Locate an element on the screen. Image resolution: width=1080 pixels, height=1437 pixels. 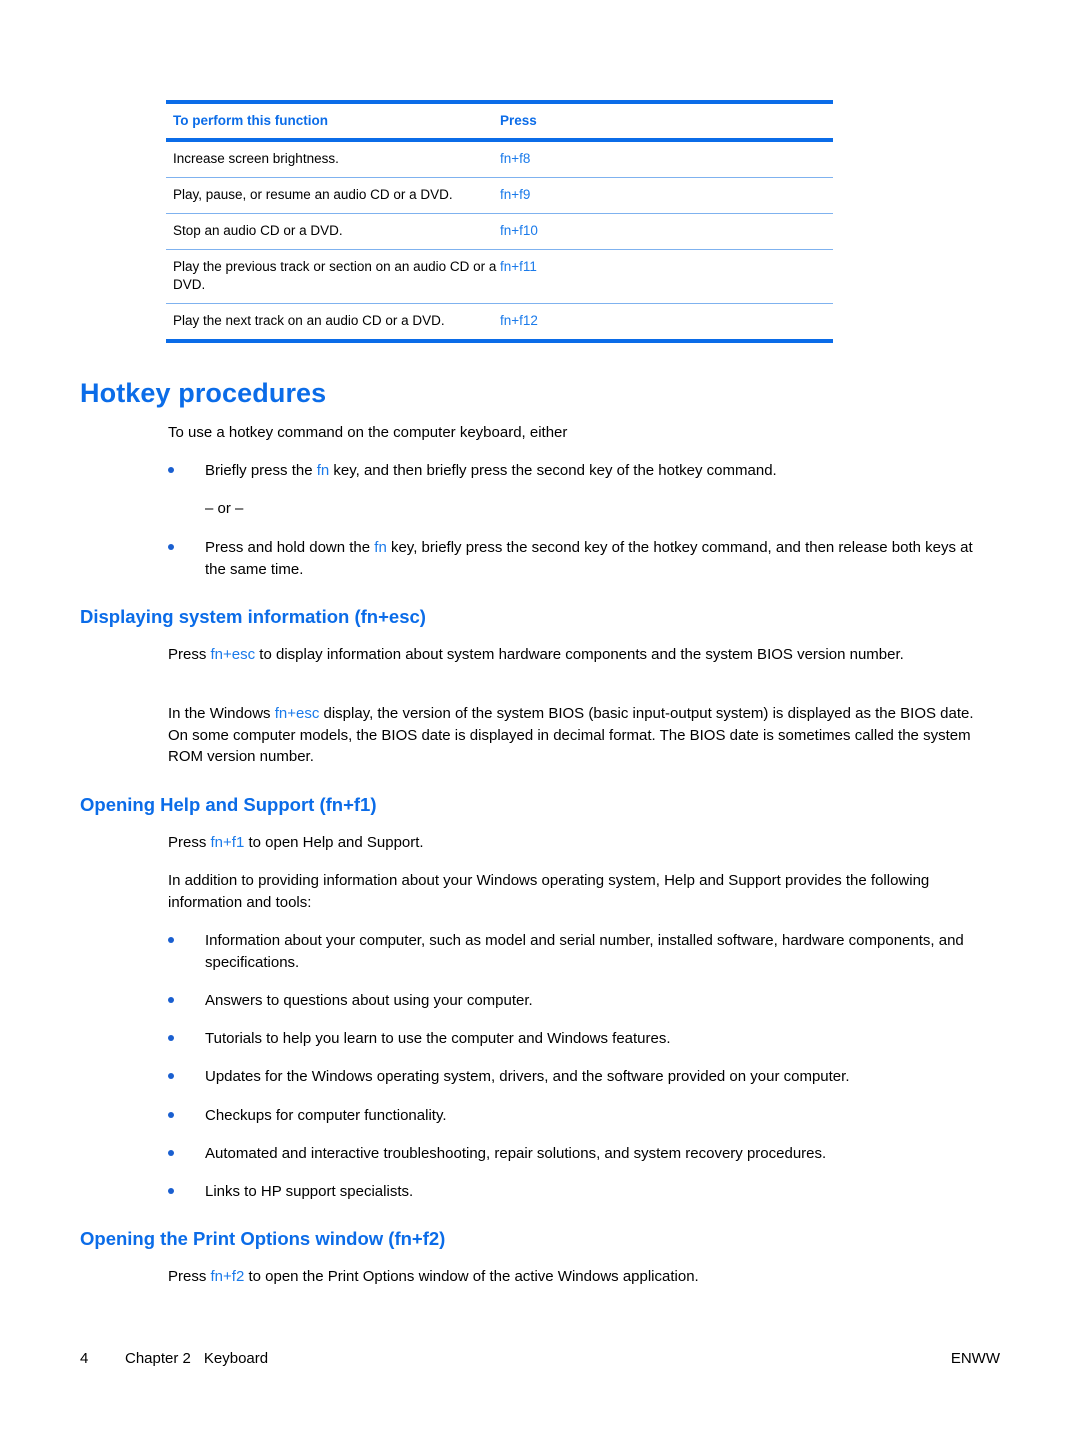
list-item-text: Links to HP support specialists. is located at coordinates (309, 1191).